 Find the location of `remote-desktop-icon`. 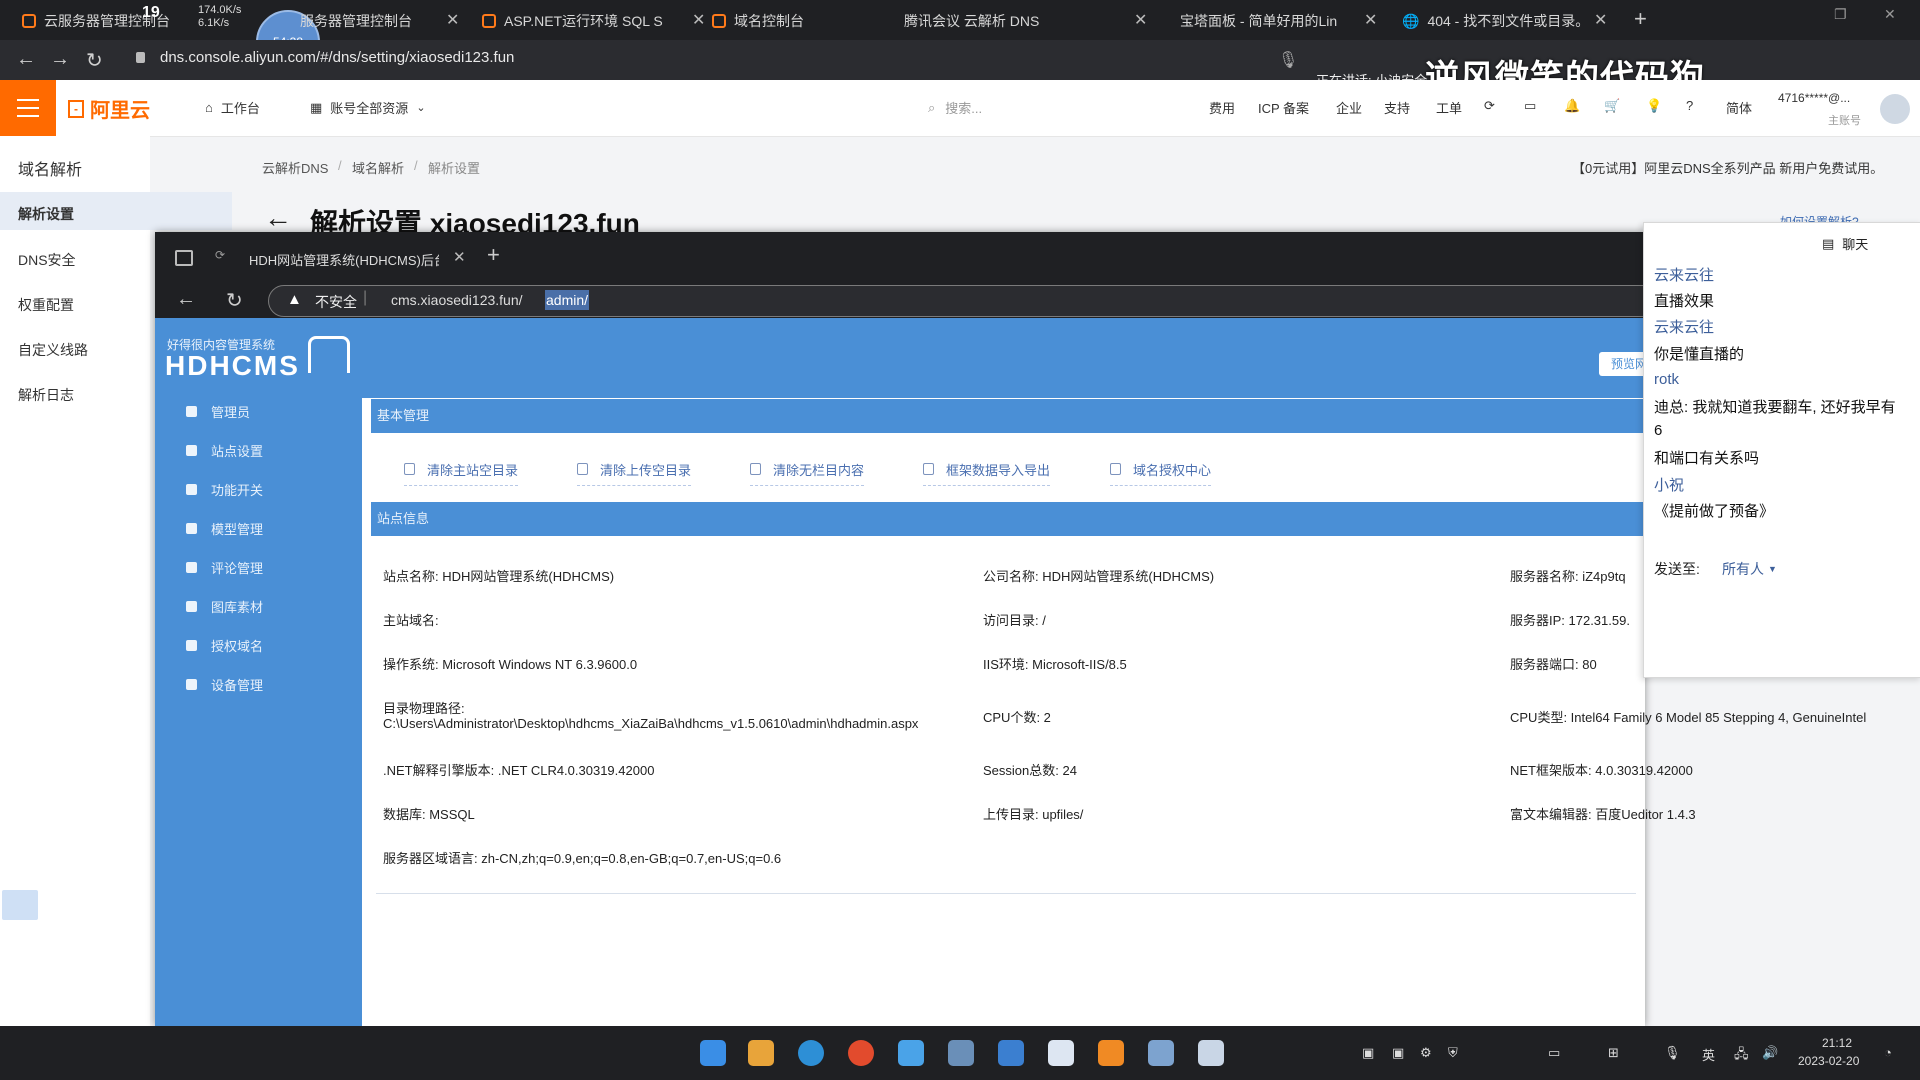

remote-desktop-icon is located at coordinates (961, 1053).